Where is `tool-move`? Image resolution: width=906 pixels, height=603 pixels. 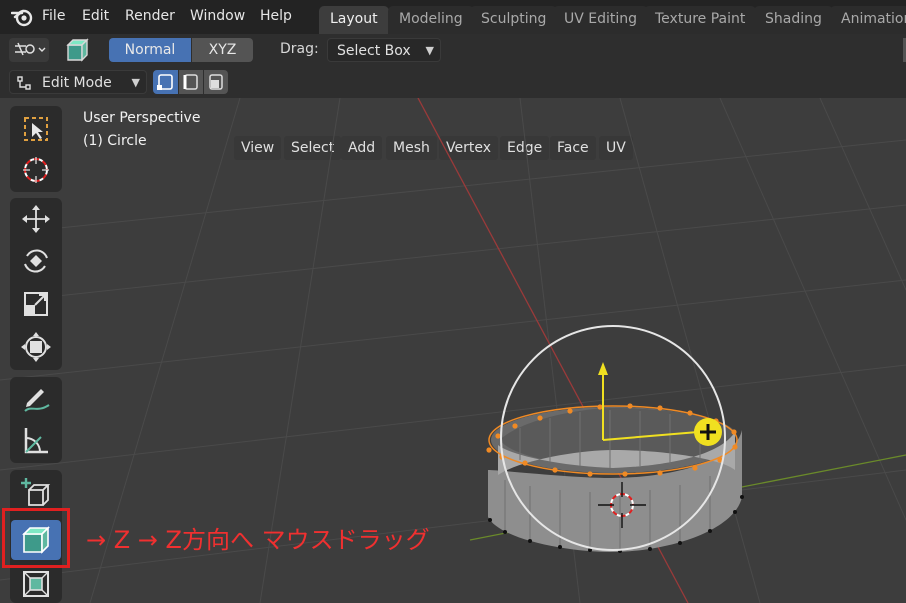 tool-move is located at coordinates (36, 219).